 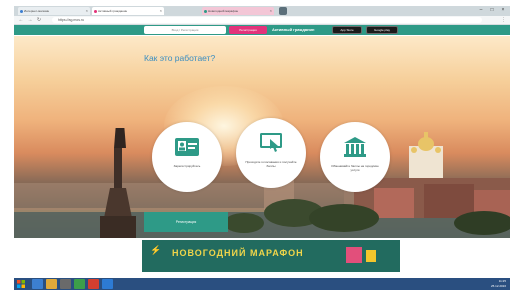 I want to click on register-cta-button: Регистрация, so click(x=186, y=222).